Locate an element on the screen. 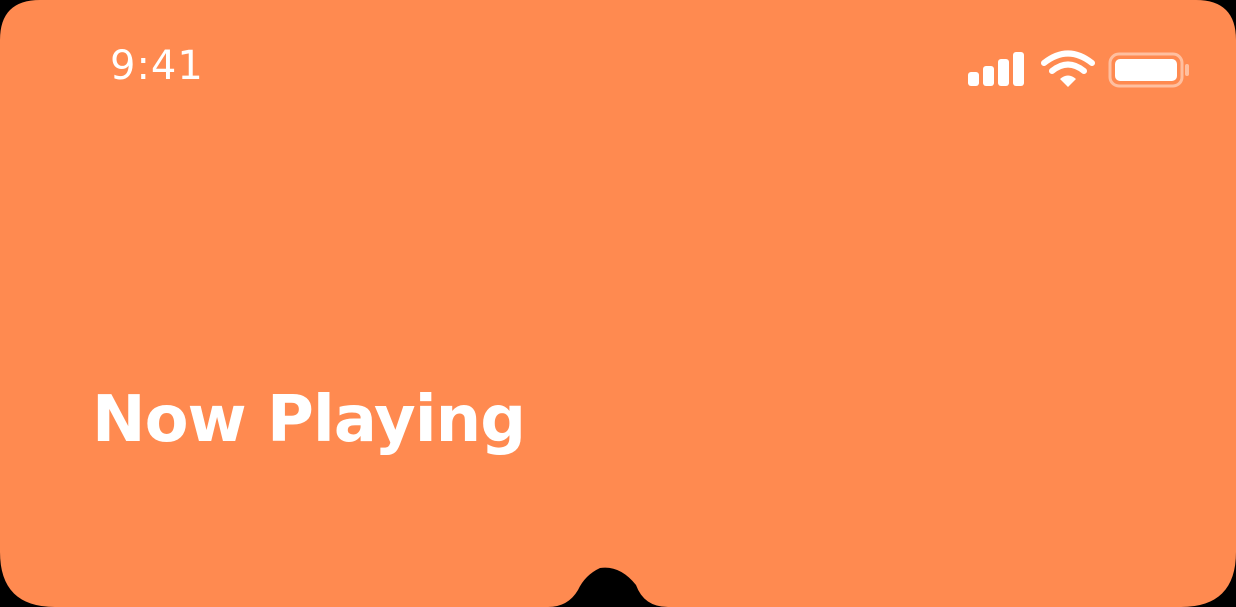 This screenshot has width=1236, height=607. page-title: Now Playing is located at coordinates (309, 420).